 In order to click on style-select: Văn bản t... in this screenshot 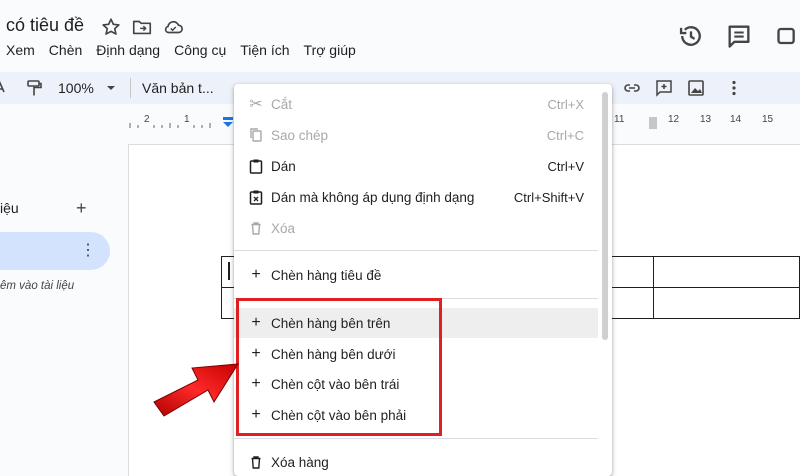, I will do `click(178, 88)`.